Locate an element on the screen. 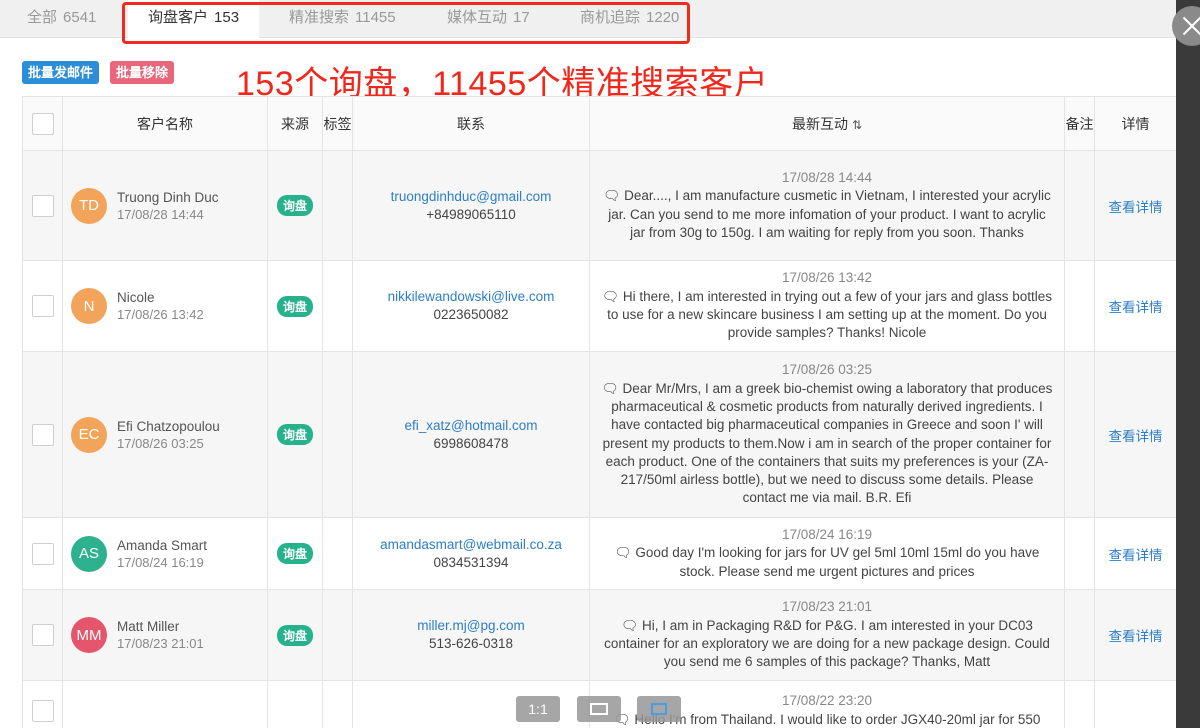 This screenshot has width=1200, height=728. select-all-checkbox is located at coordinates (42, 123).